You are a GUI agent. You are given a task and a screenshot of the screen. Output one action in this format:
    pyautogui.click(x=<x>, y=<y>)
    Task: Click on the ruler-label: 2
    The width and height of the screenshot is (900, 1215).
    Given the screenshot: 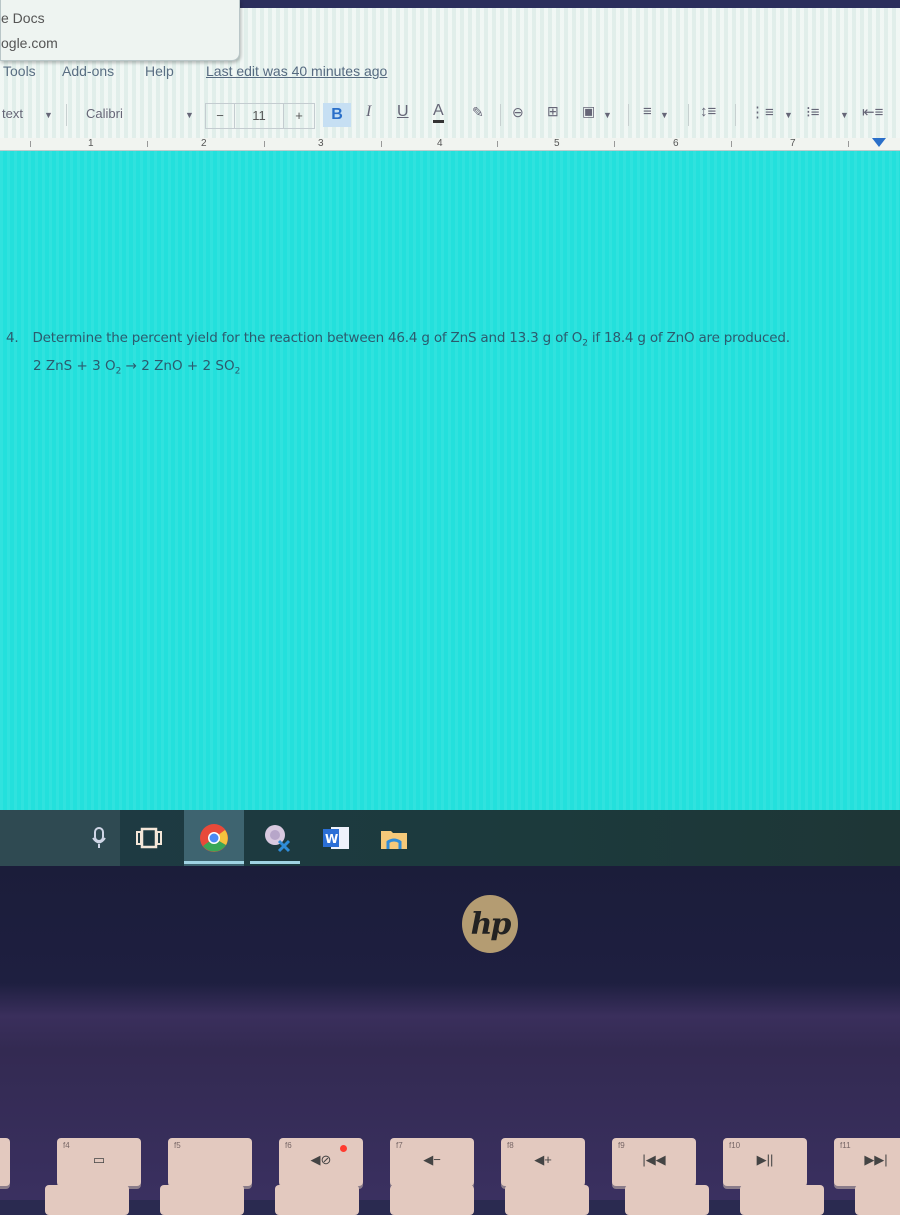 What is the action you would take?
    pyautogui.click(x=204, y=143)
    